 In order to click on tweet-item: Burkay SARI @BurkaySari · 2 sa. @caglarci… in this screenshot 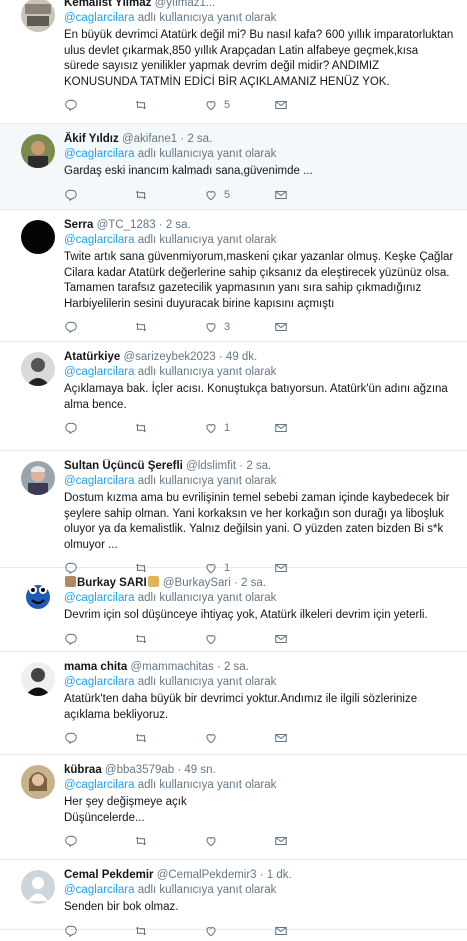, I will do `click(233, 610)`.